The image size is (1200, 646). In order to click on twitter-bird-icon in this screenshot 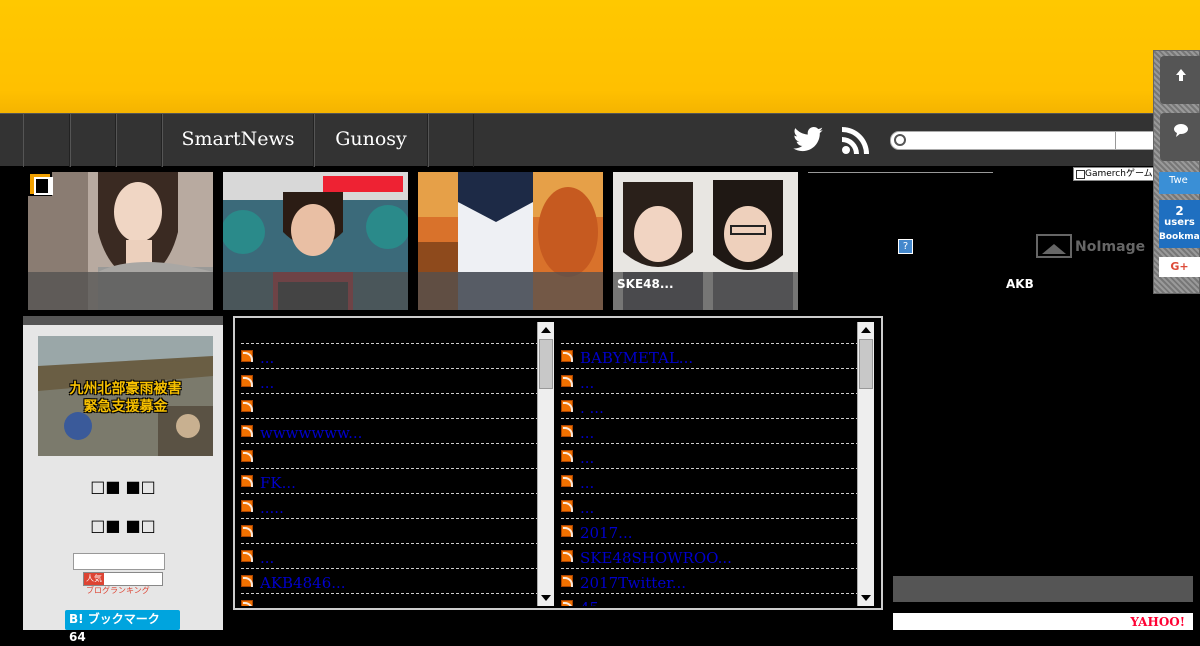, I will do `click(808, 140)`.